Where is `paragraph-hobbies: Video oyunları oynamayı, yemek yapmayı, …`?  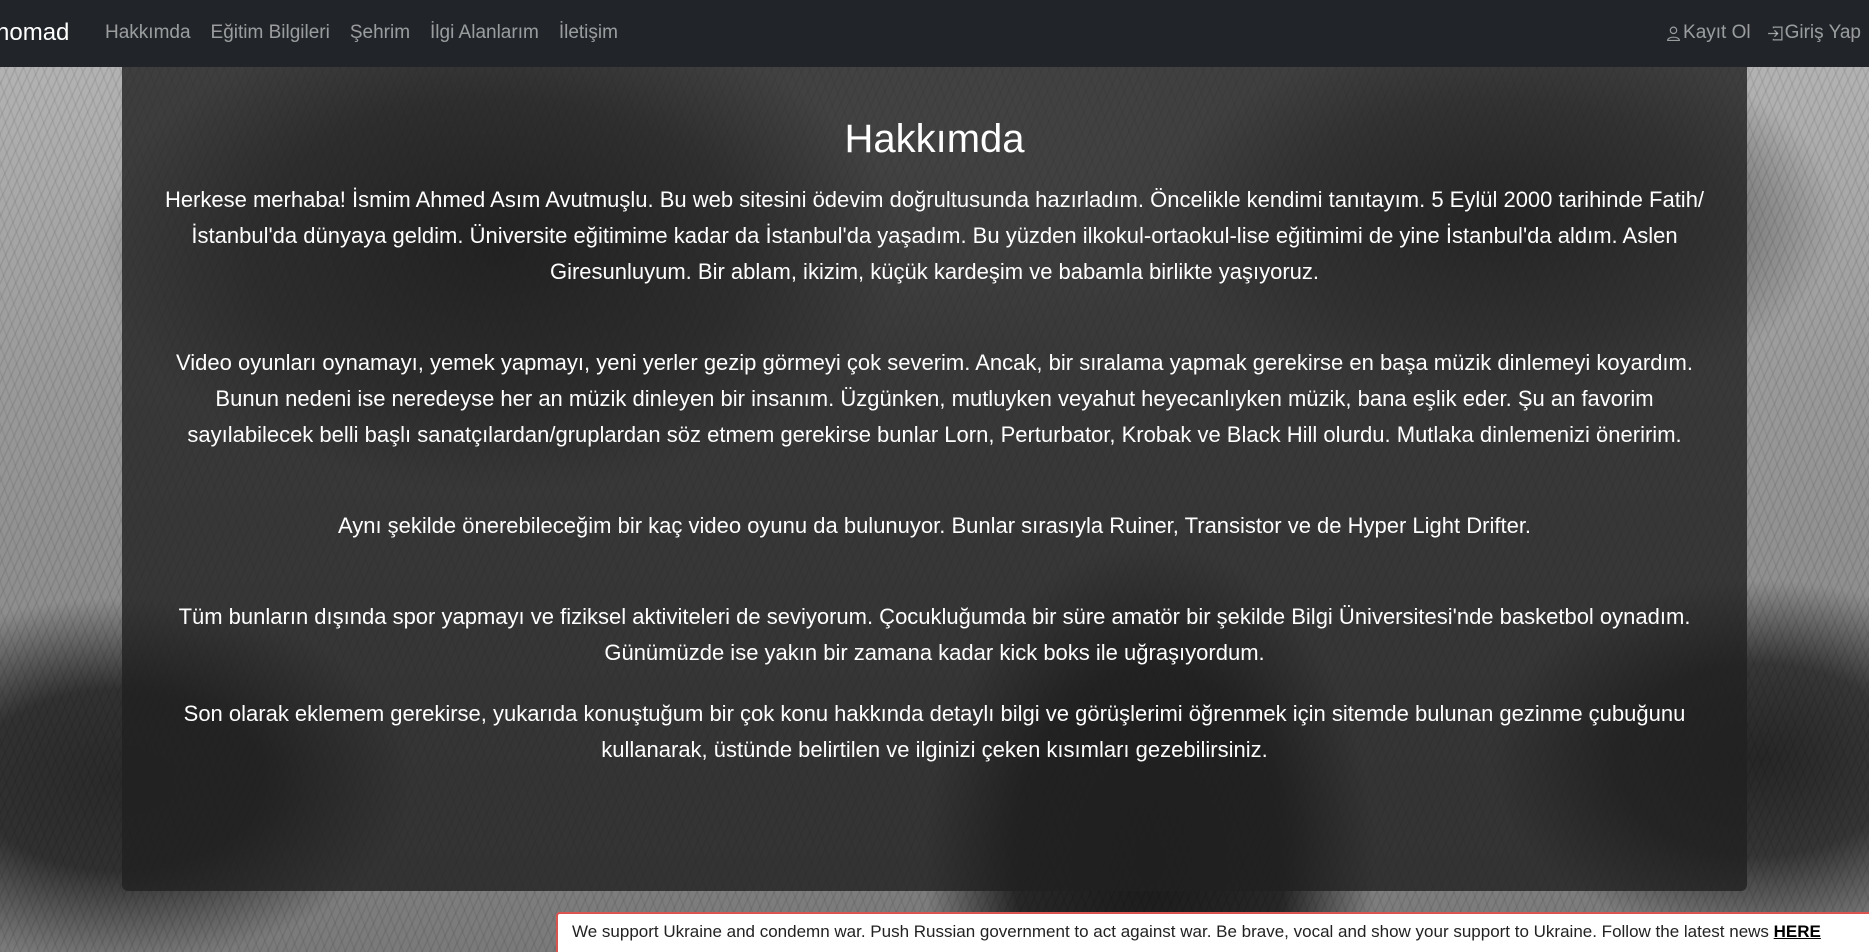
paragraph-hobbies: Video oyunları oynamayı, yemek yapmayı, … is located at coordinates (934, 398).